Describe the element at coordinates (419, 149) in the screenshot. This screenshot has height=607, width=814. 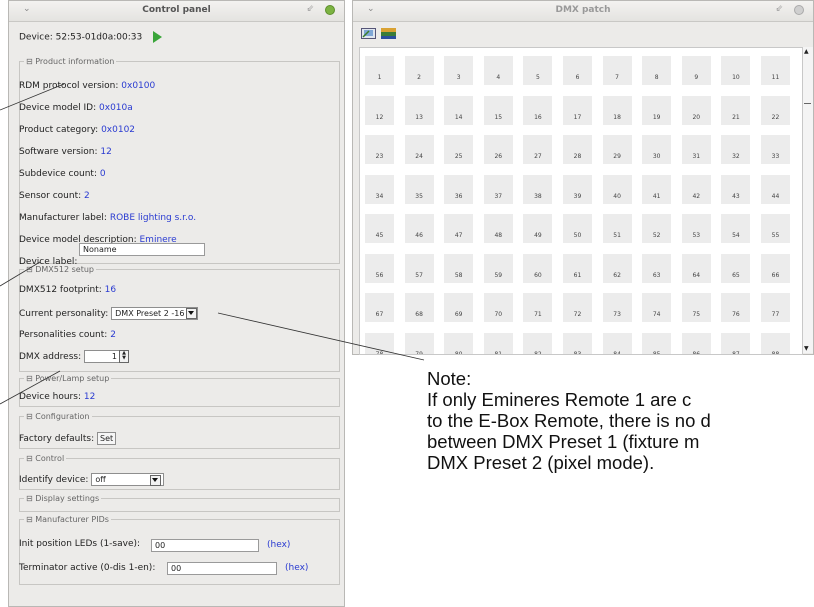
I see `dmx-channel-cell: 24` at that location.